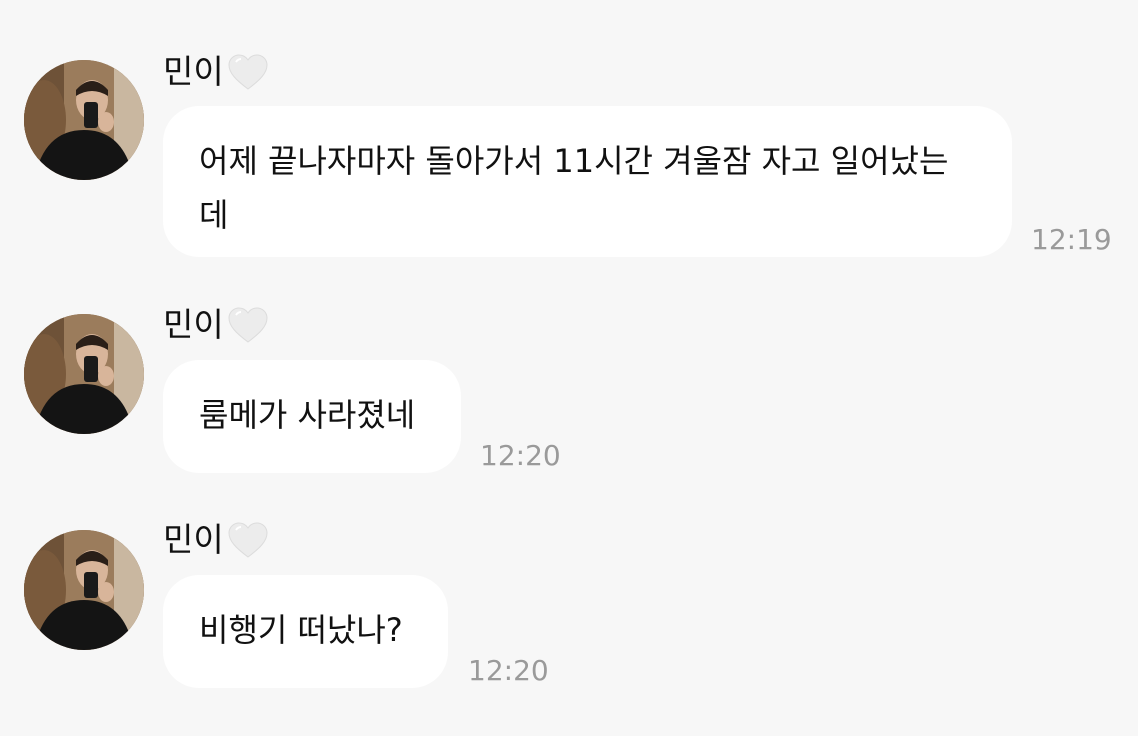  Describe the element at coordinates (305, 631) in the screenshot. I see `message-bubble: 비행기 떠났나?` at that location.